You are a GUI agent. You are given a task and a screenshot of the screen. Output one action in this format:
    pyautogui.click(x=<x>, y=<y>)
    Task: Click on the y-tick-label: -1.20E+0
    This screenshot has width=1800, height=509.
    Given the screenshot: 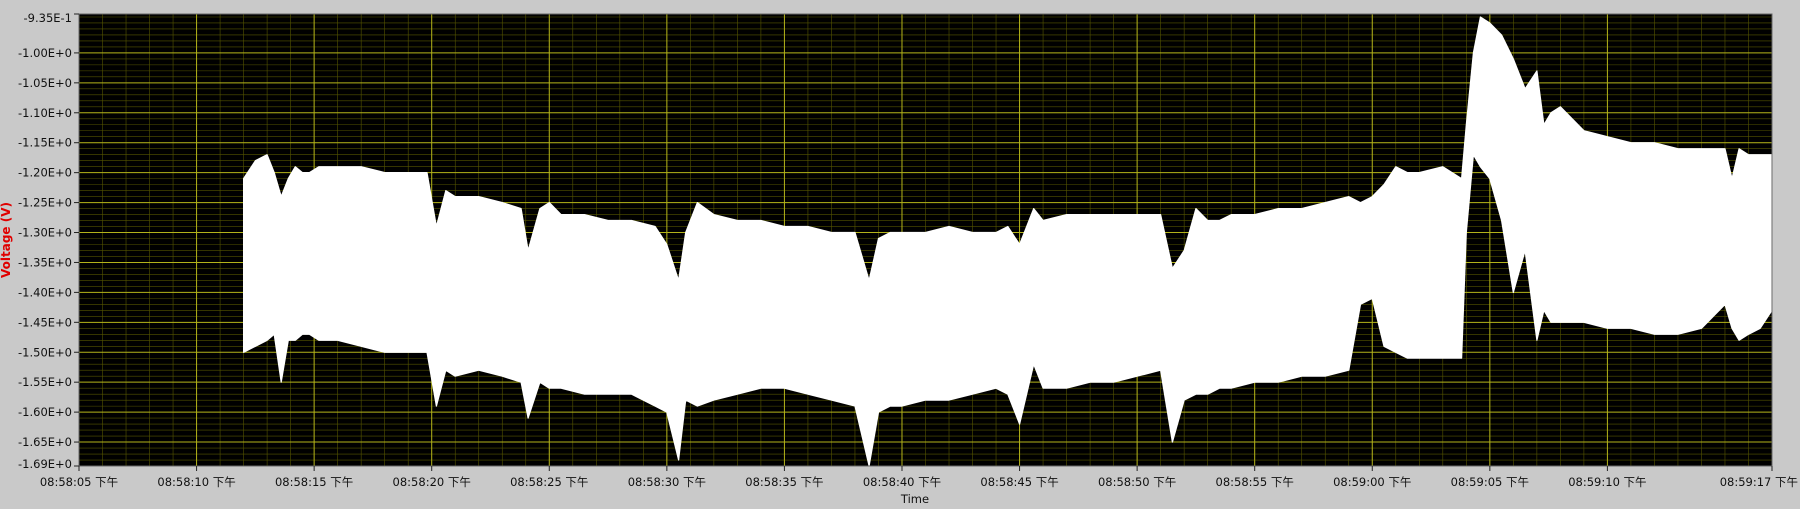 What is the action you would take?
    pyautogui.click(x=45, y=173)
    